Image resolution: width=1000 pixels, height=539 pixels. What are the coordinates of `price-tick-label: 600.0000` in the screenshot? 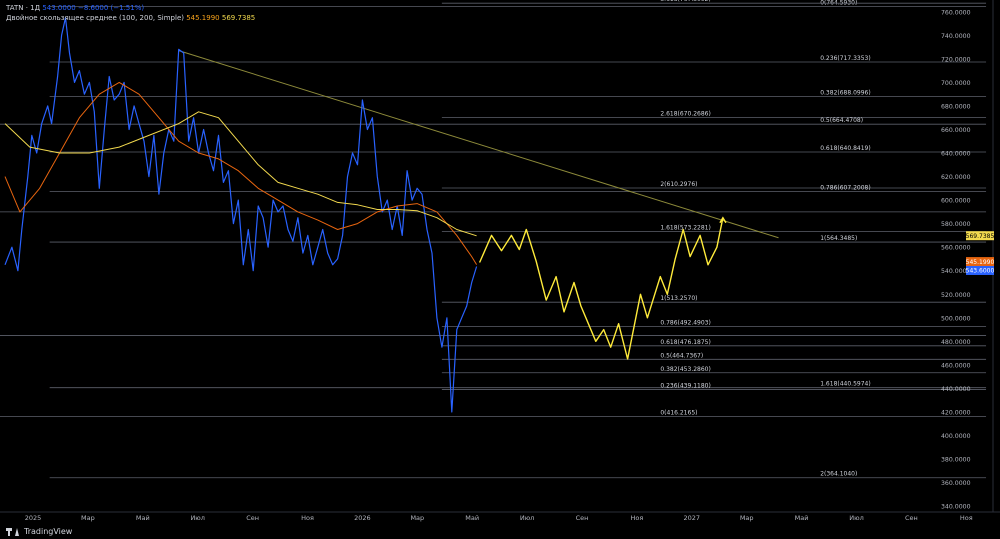 It's located at (956, 201).